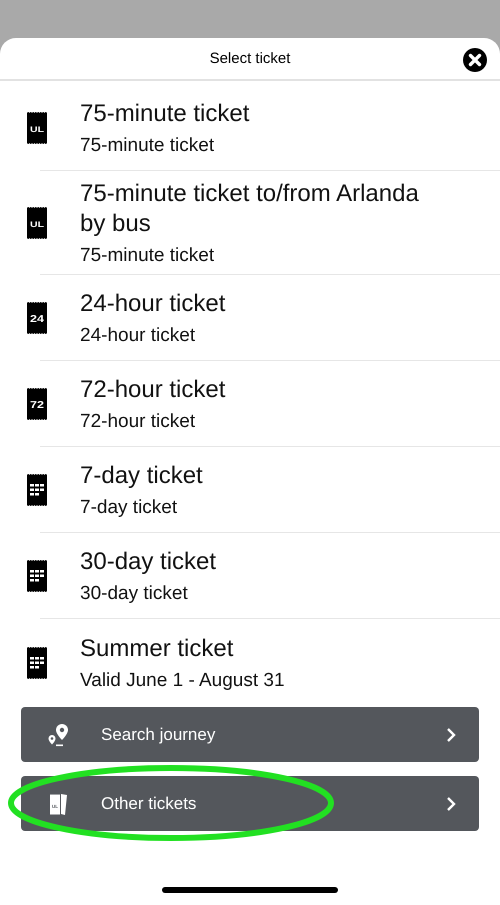  I want to click on ticket-item: 72 72-hour ticket 72-hour ticket, so click(250, 404).